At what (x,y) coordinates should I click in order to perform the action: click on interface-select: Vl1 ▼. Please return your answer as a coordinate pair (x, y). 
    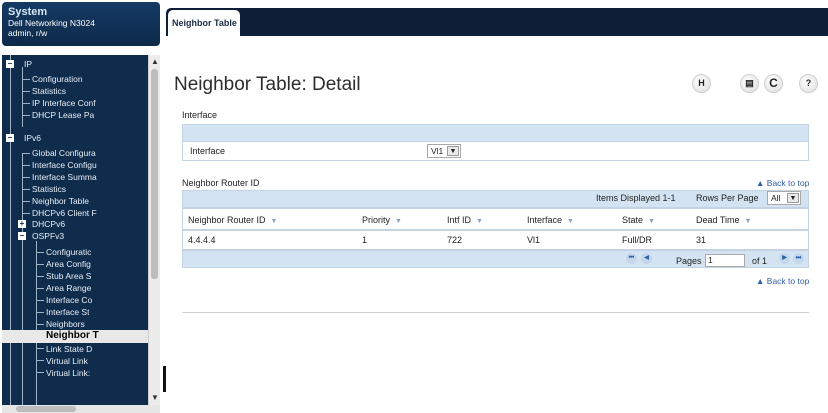
    Looking at the image, I should click on (444, 151).